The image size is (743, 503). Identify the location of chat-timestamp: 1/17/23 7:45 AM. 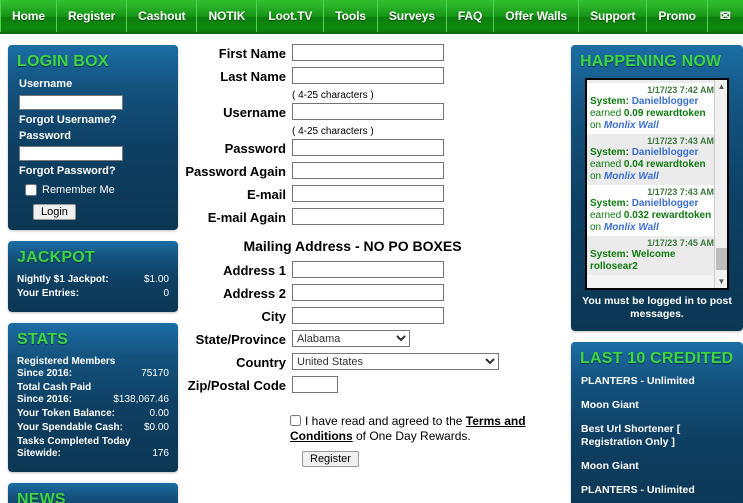
(680, 243).